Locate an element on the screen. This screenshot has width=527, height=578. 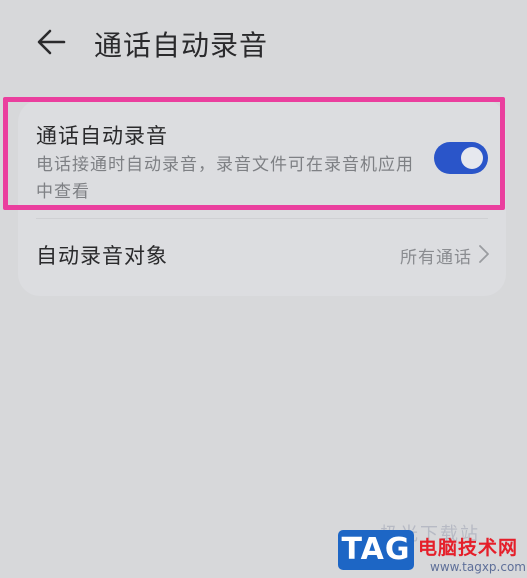
record-target-row: 自动录音对象 所有通话 is located at coordinates (262, 255).